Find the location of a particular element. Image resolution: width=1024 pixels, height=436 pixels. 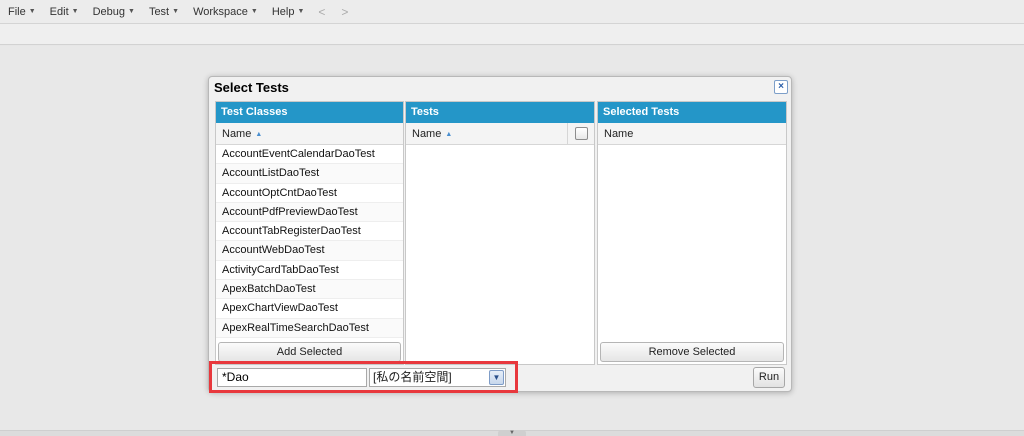

toolbar is located at coordinates (512, 34).